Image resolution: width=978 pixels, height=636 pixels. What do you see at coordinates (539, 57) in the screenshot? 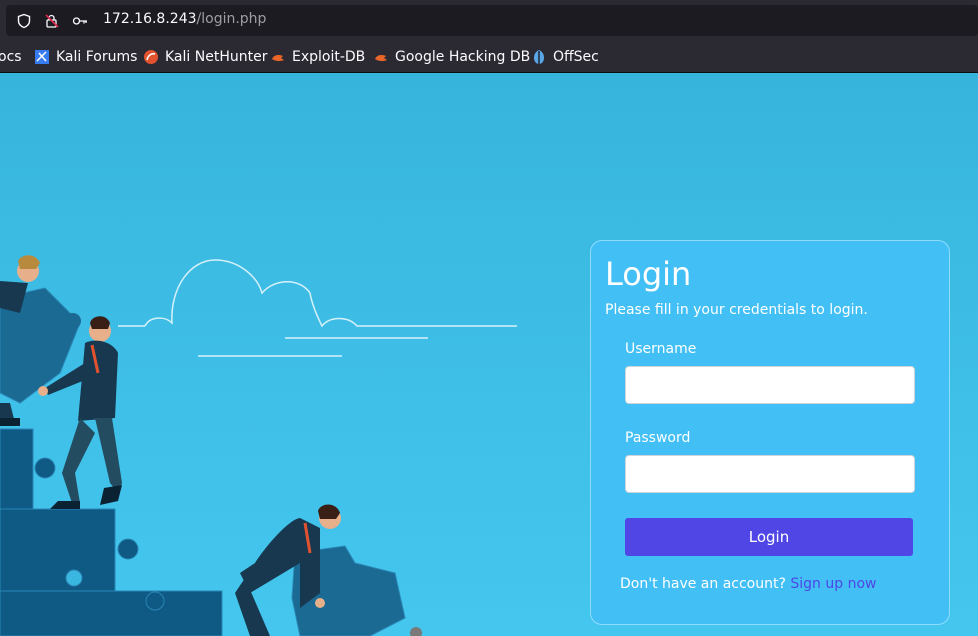
I see `offsec-icon` at bounding box center [539, 57].